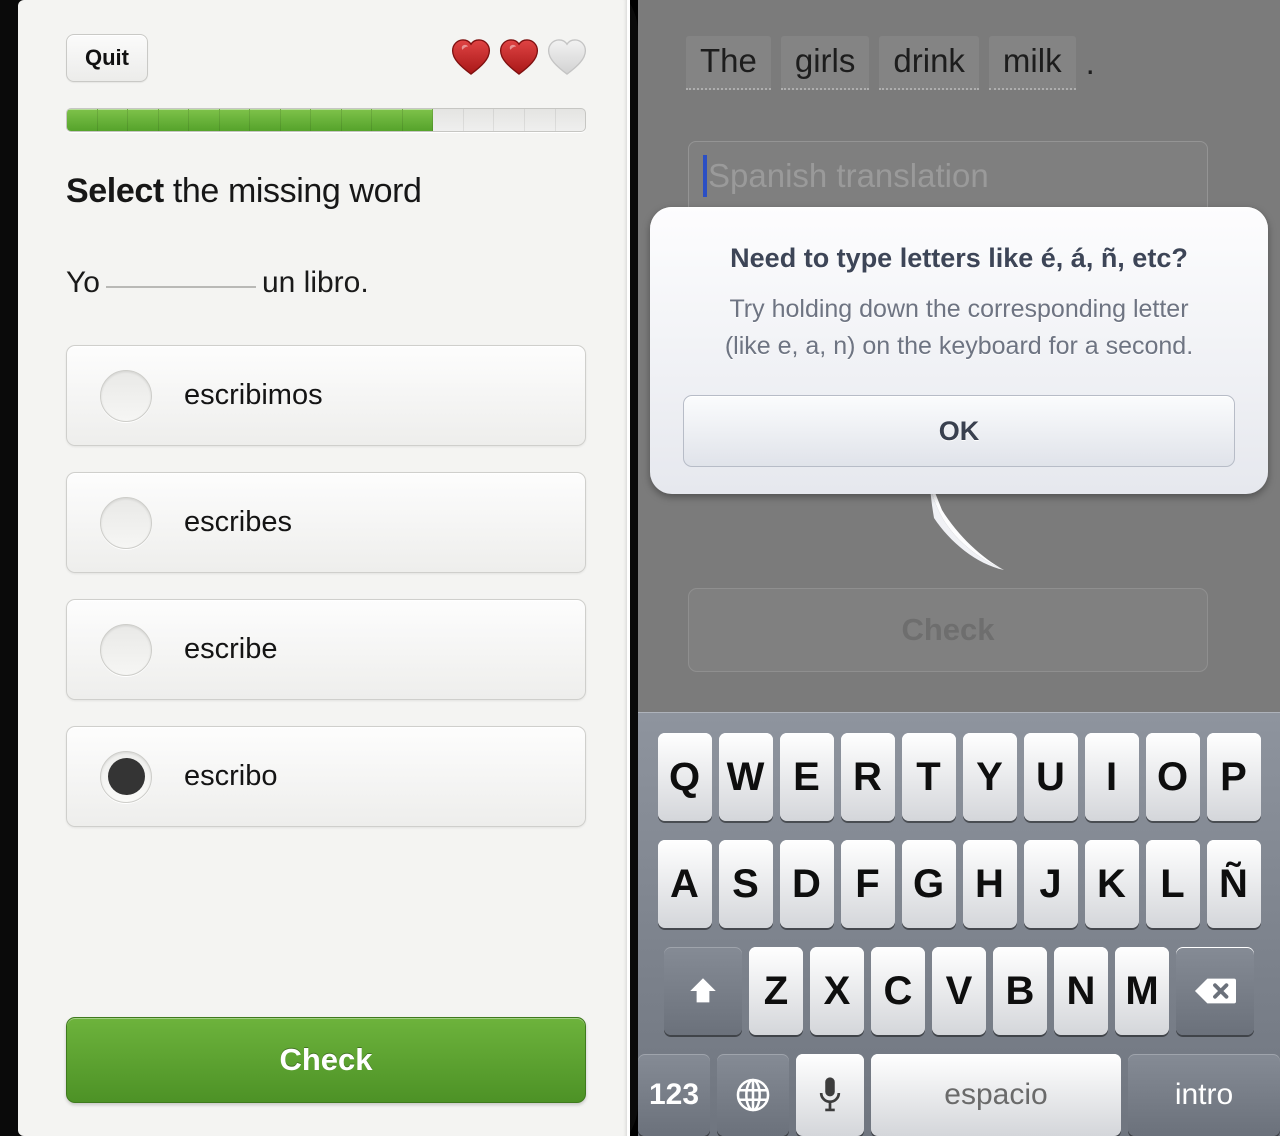 This screenshot has height=1136, width=1280. I want to click on backspace-icon, so click(1215, 991).